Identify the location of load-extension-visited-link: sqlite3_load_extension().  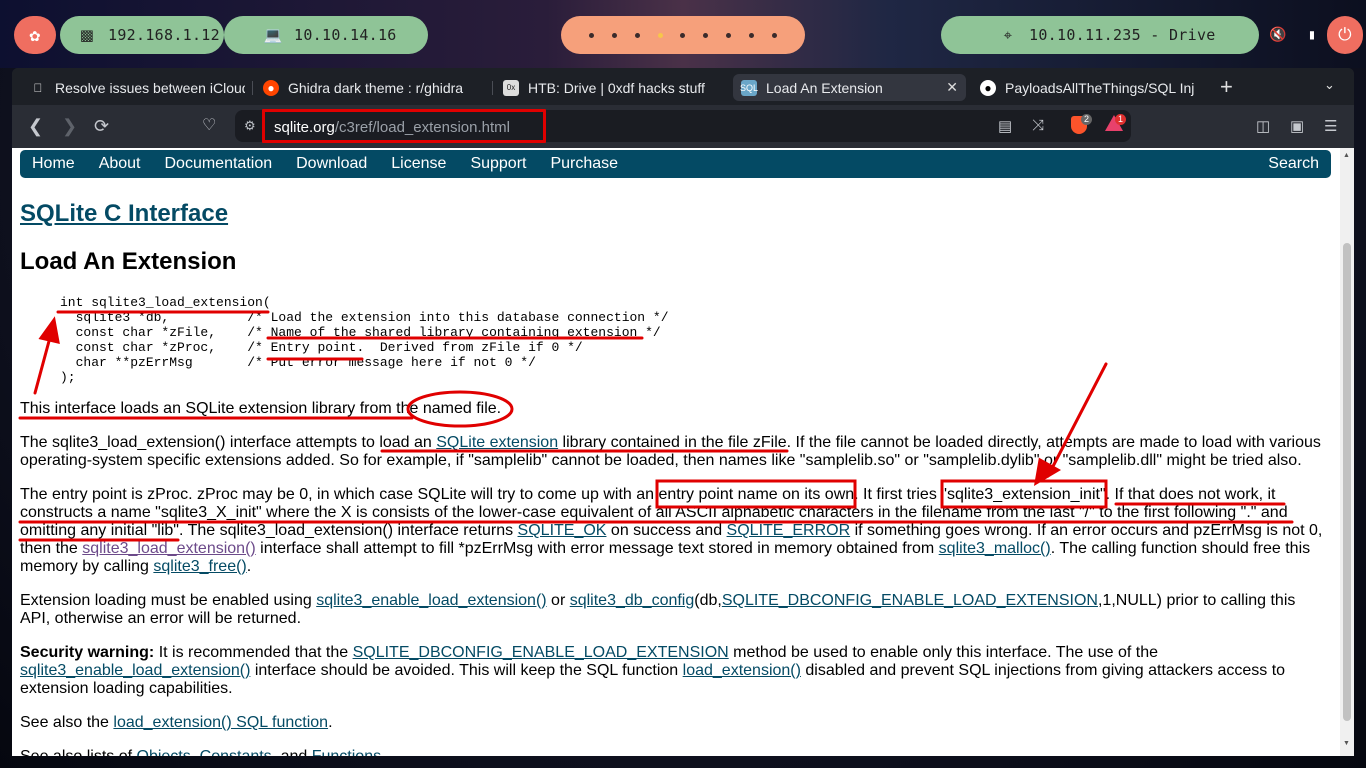
(168, 548).